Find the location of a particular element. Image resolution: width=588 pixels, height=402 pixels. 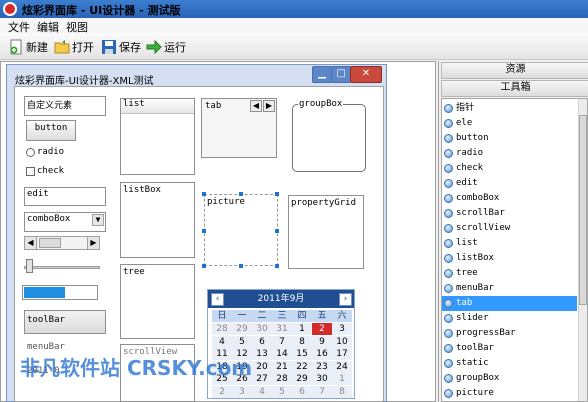

calendar-day: 23 is located at coordinates (322, 366).